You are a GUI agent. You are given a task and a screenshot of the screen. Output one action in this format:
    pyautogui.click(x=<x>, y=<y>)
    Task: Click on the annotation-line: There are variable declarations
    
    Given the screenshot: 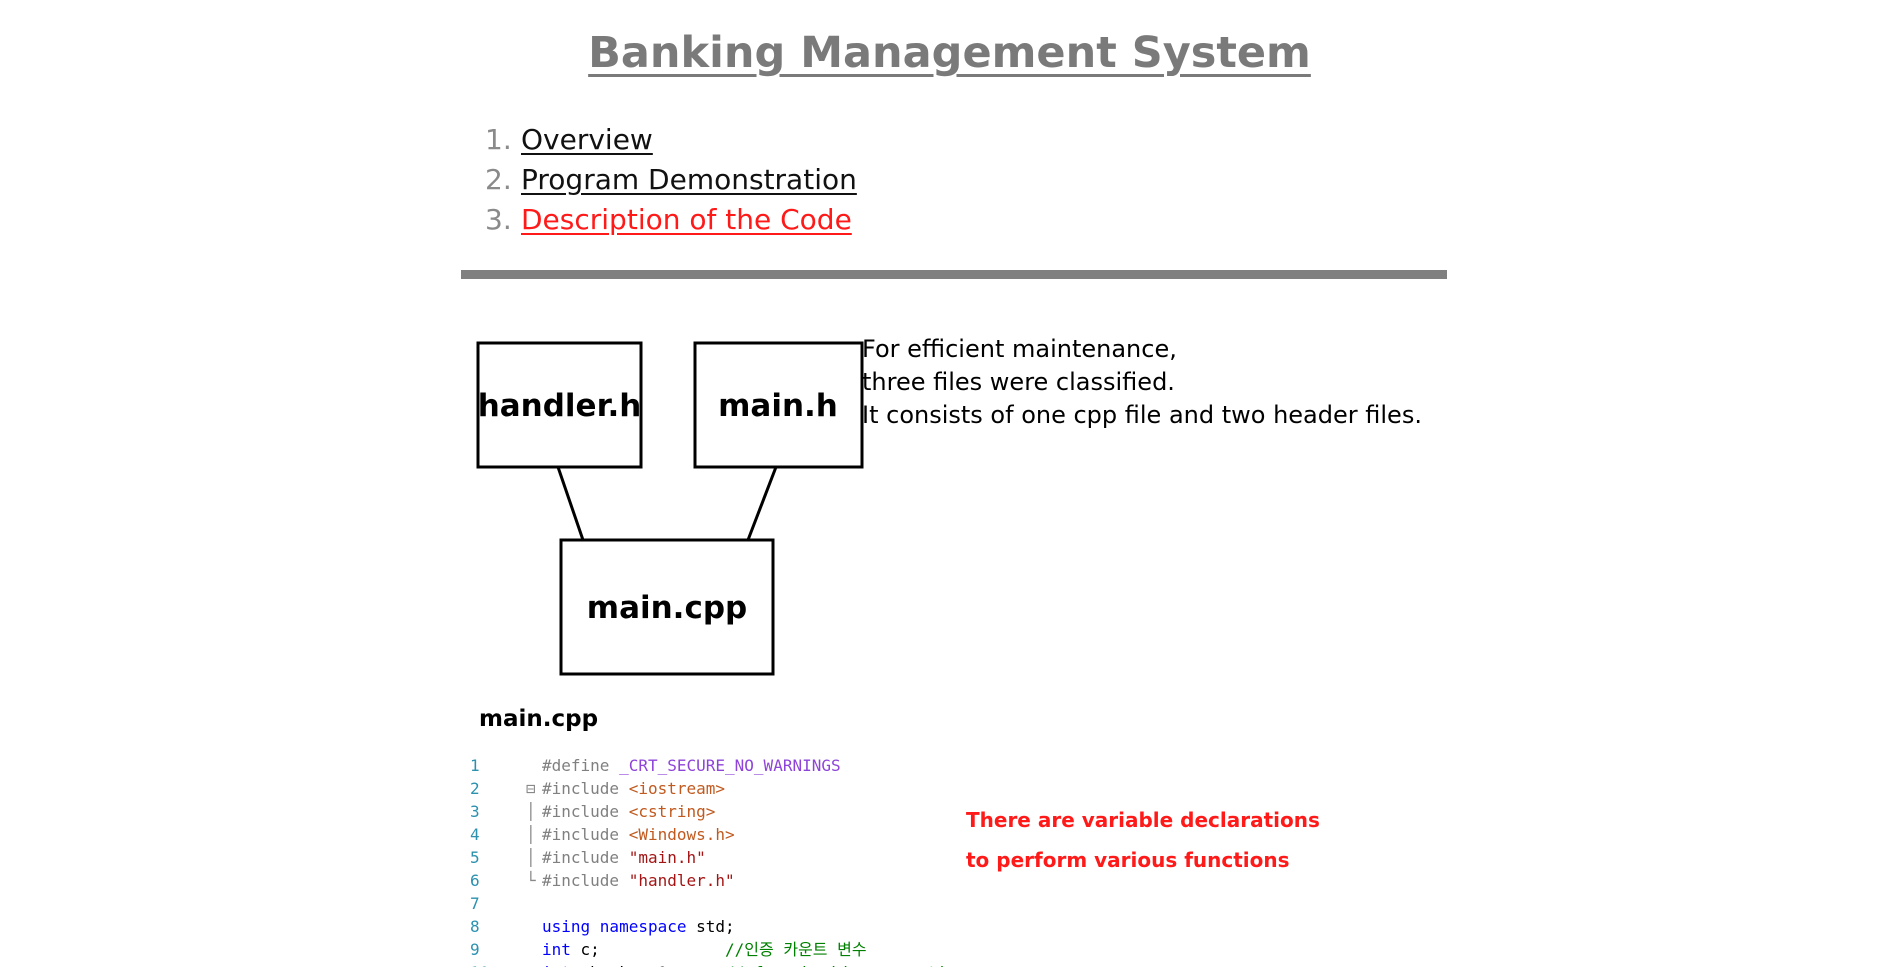 What is the action you would take?
    pyautogui.click(x=1143, y=820)
    